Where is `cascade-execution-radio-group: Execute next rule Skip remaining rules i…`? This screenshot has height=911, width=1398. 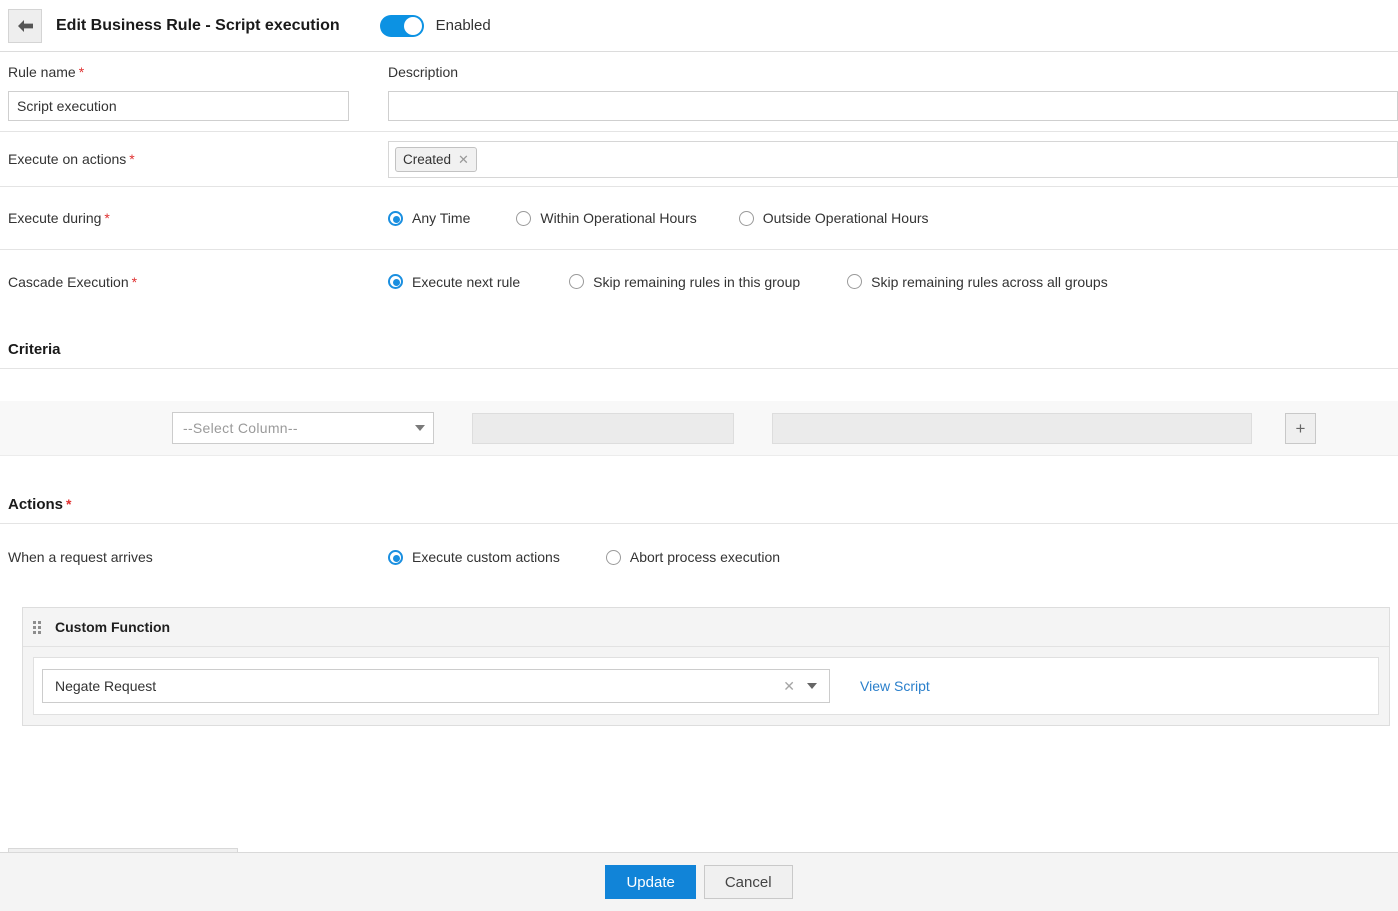 cascade-execution-radio-group: Execute next rule Skip remaining rules i… is located at coordinates (893, 282).